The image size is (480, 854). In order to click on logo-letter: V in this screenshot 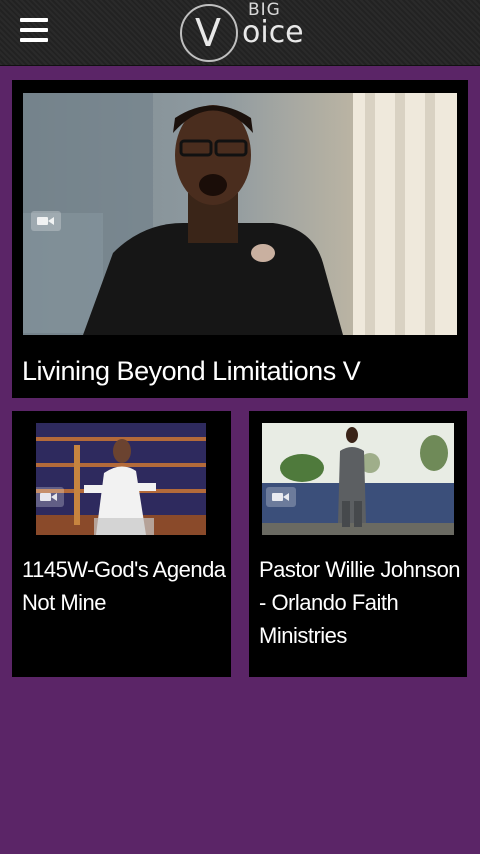, I will do `click(208, 33)`.